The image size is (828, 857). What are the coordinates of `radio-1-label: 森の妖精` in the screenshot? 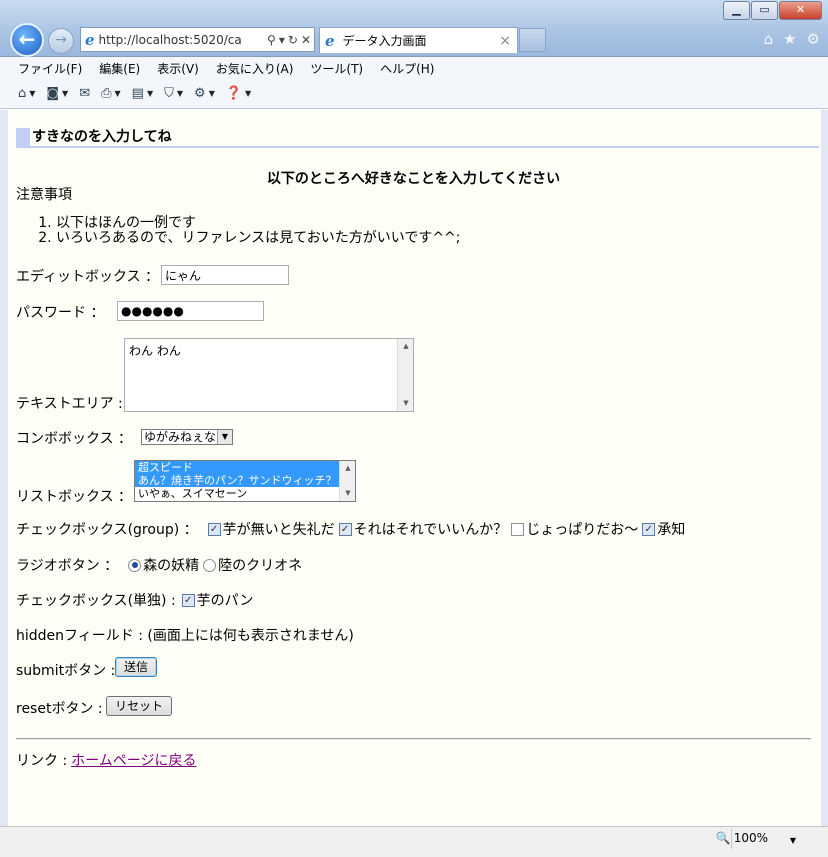 It's located at (171, 566).